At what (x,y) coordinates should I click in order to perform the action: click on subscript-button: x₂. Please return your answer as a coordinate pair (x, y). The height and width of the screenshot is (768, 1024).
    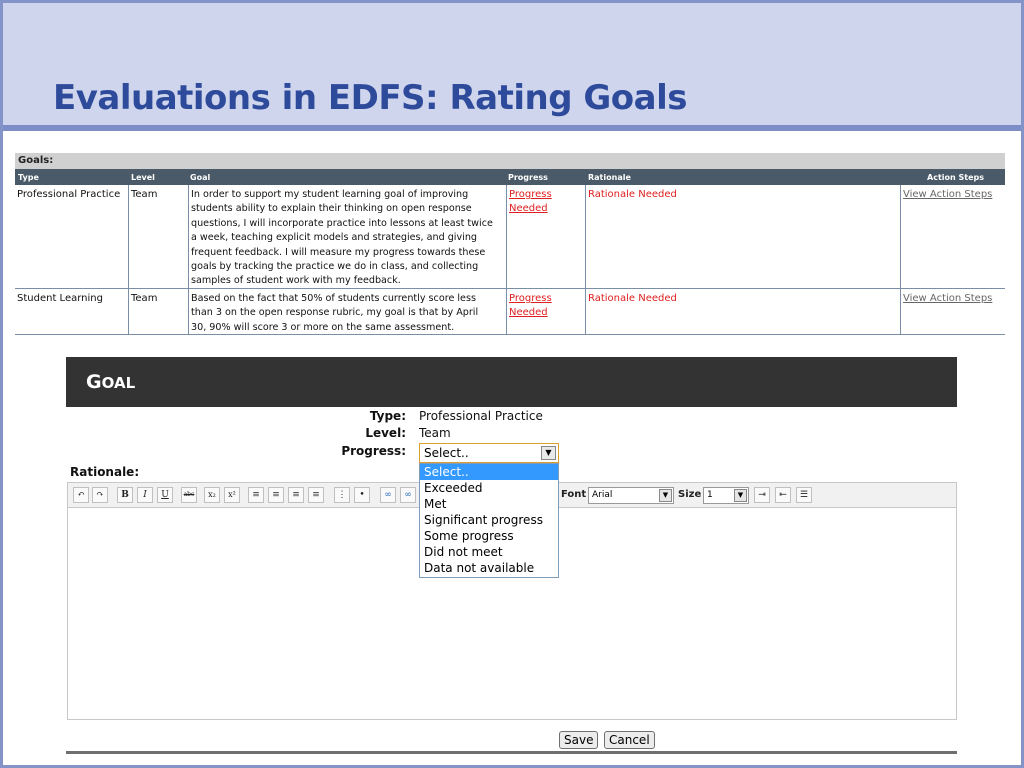
    Looking at the image, I should click on (212, 495).